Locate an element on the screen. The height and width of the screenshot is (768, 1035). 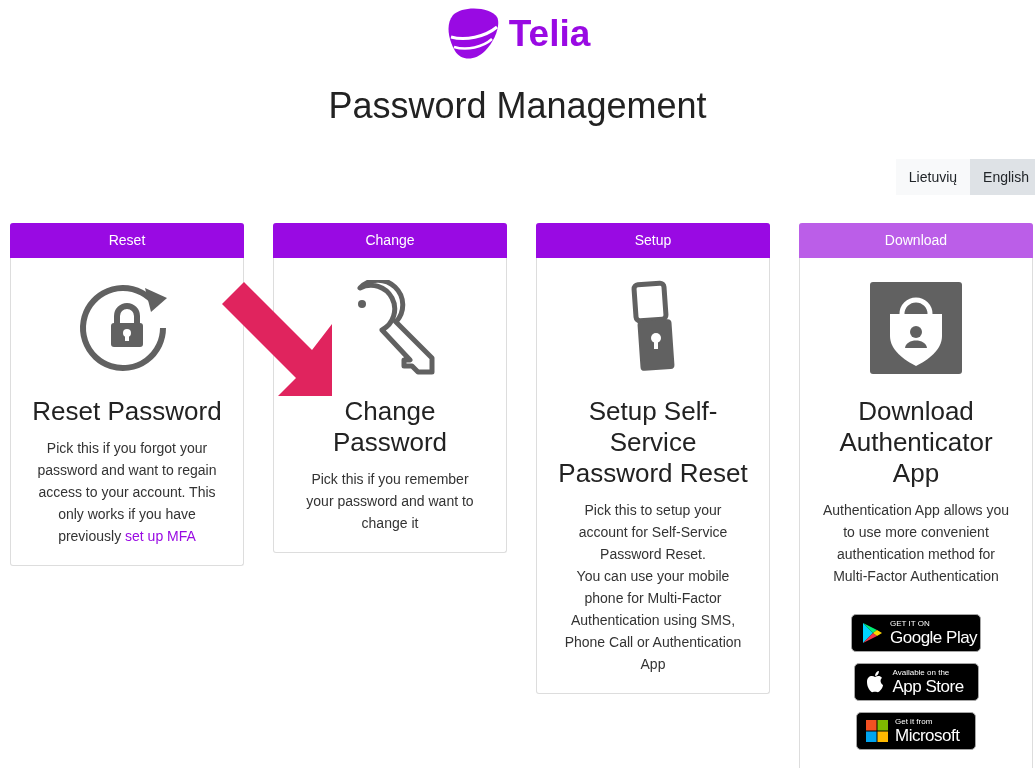
language-button: Lietuvių is located at coordinates (933, 177).